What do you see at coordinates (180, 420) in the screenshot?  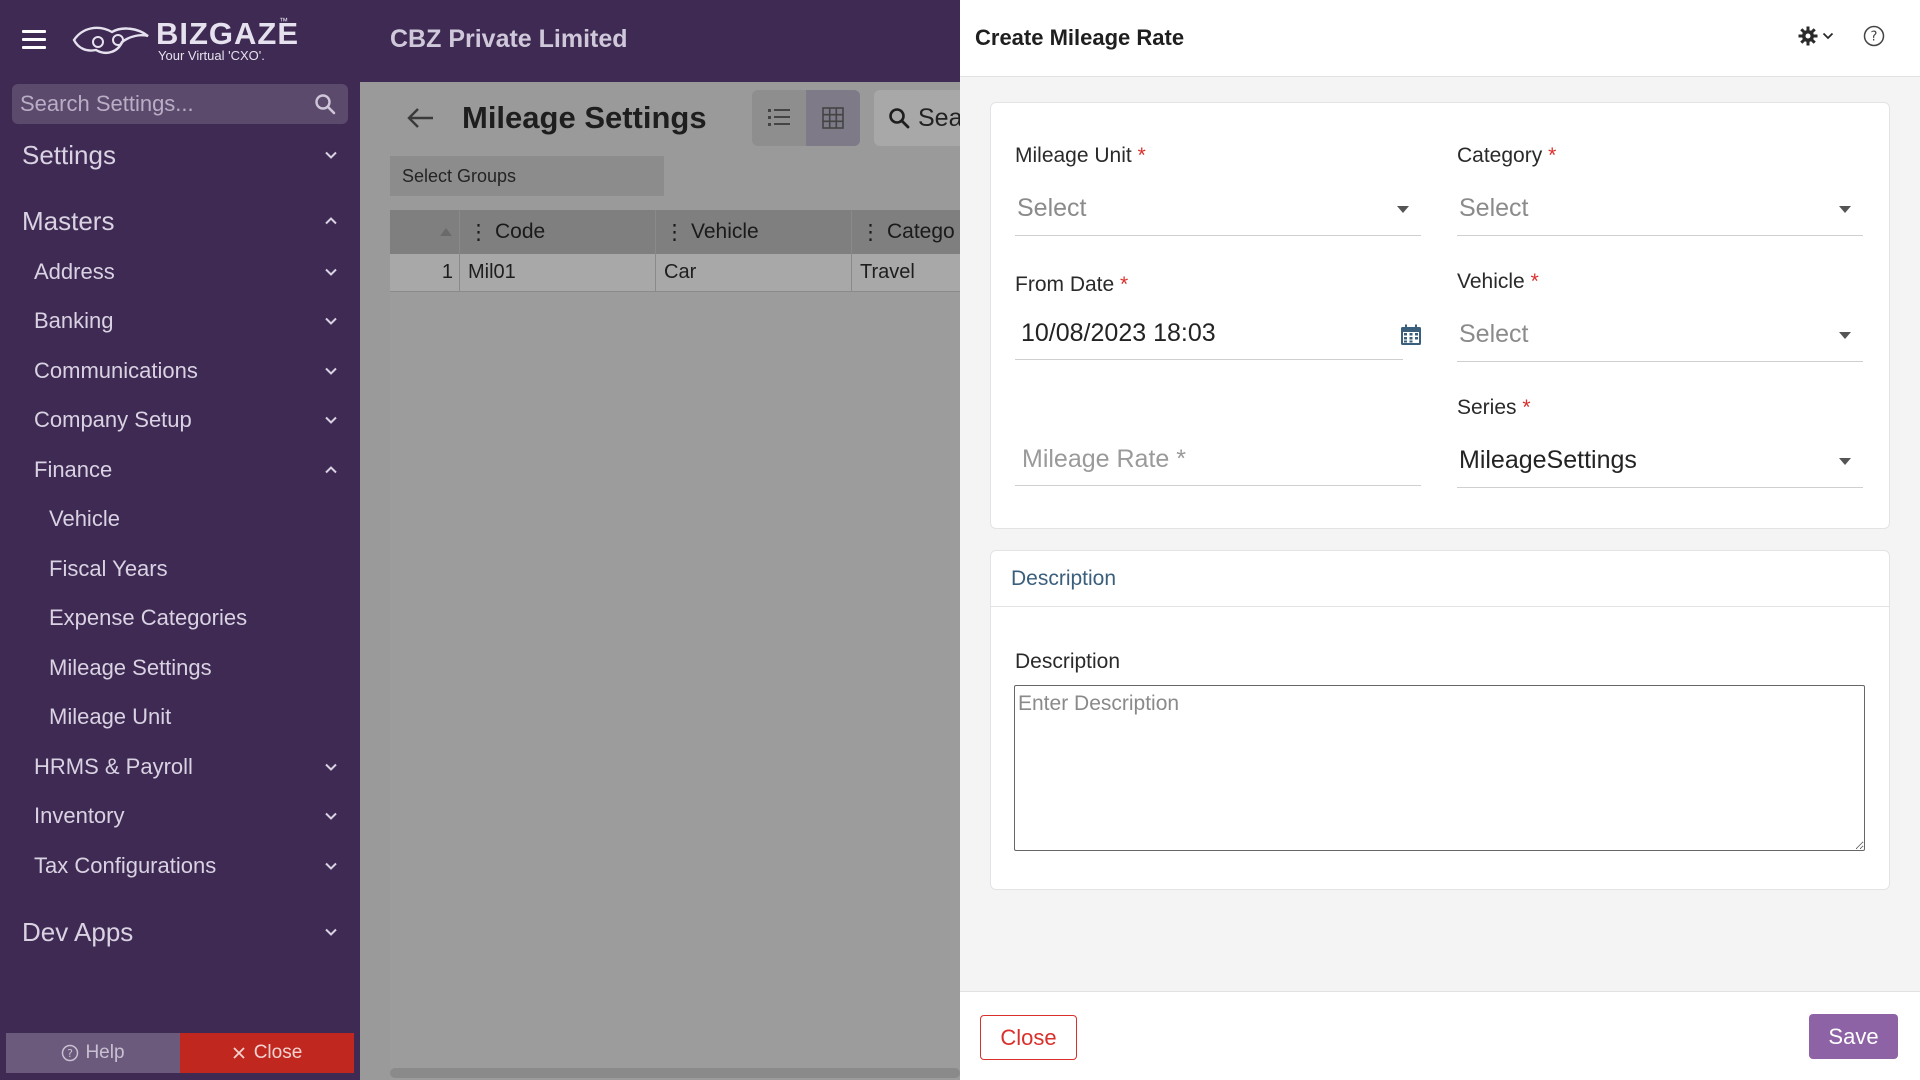 I see `sidebar-item-company-setup: Company Setup` at bounding box center [180, 420].